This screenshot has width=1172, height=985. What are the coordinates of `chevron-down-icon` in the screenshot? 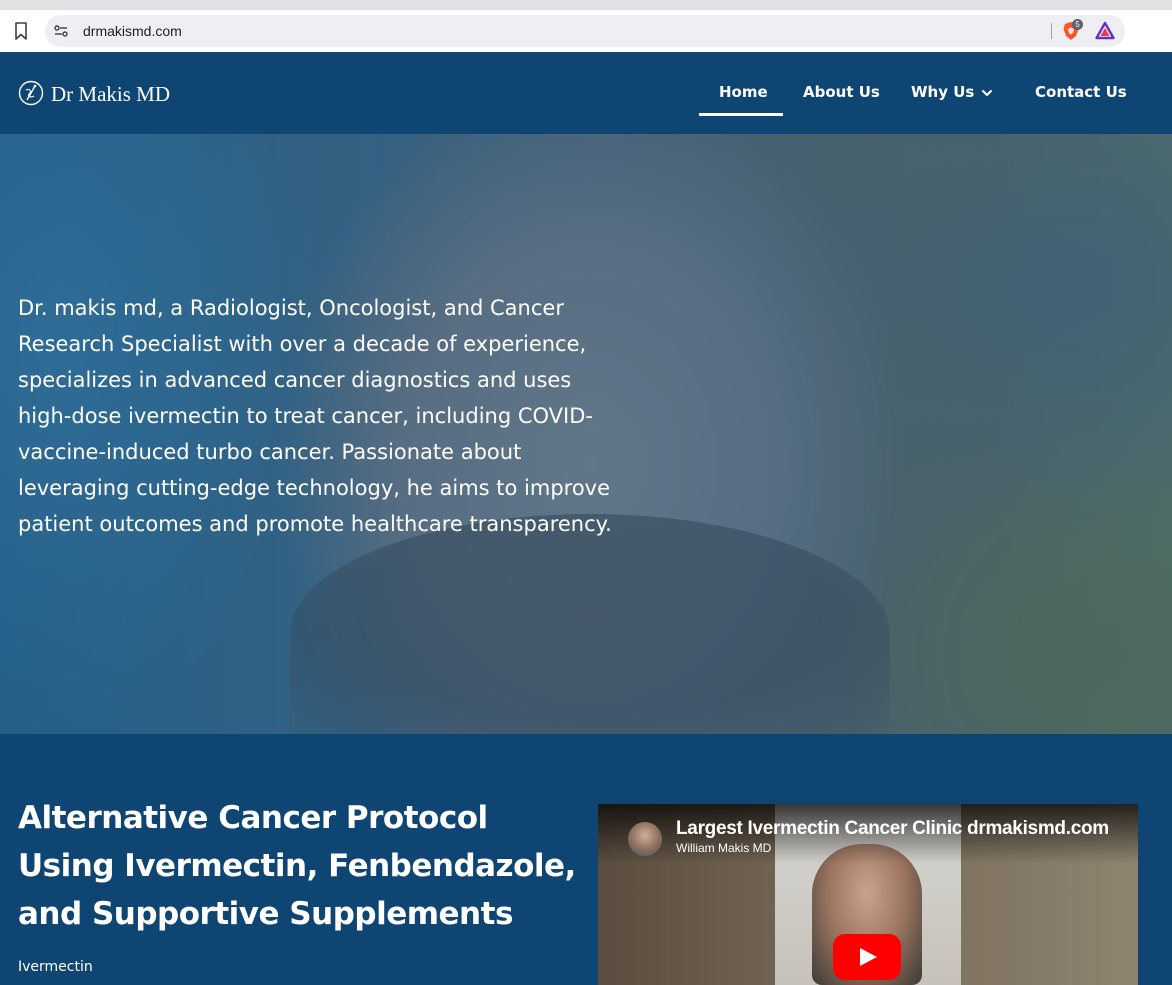 It's located at (987, 93).